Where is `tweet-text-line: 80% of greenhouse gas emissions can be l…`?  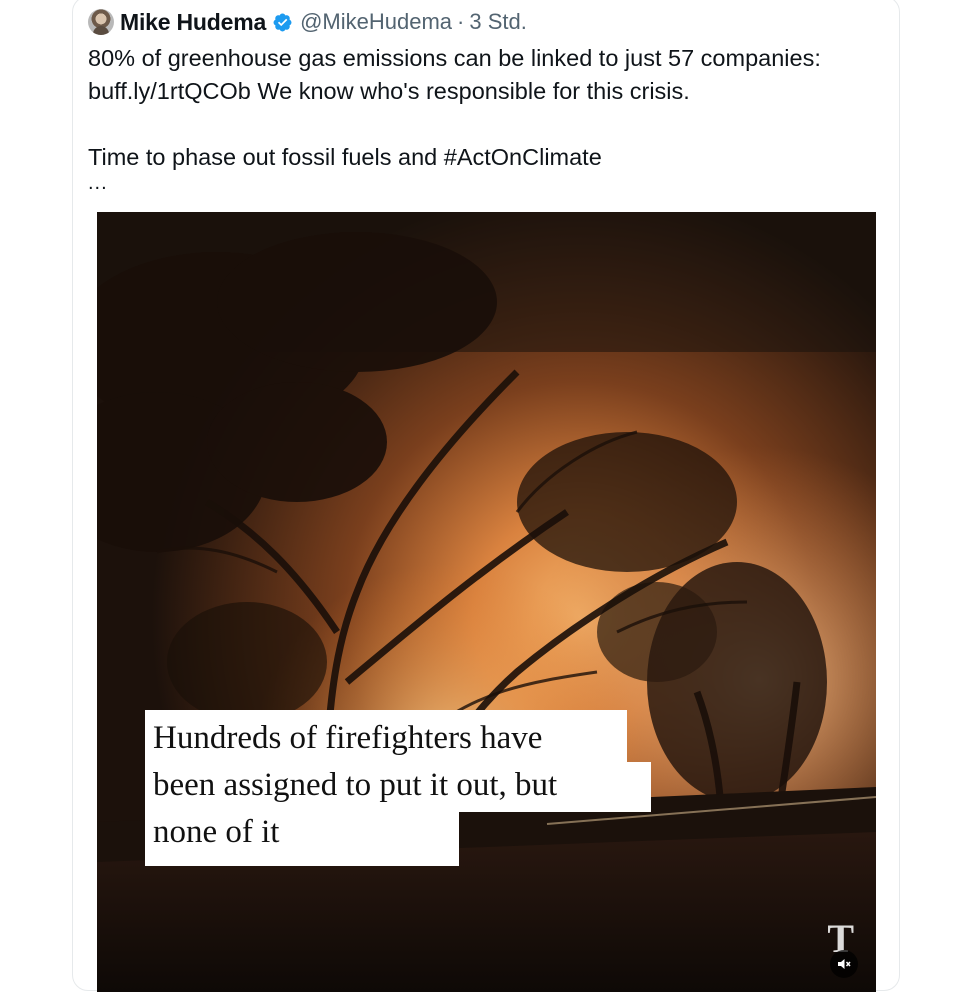
tweet-text-line: 80% of greenhouse gas emissions can be l… is located at coordinates (454, 58).